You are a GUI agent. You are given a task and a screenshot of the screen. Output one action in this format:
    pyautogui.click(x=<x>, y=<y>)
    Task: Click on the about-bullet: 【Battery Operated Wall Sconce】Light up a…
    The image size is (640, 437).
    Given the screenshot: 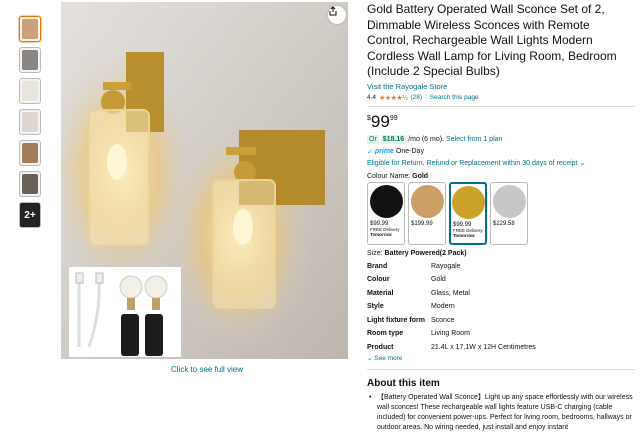 What is the action you would take?
    pyautogui.click(x=501, y=413)
    